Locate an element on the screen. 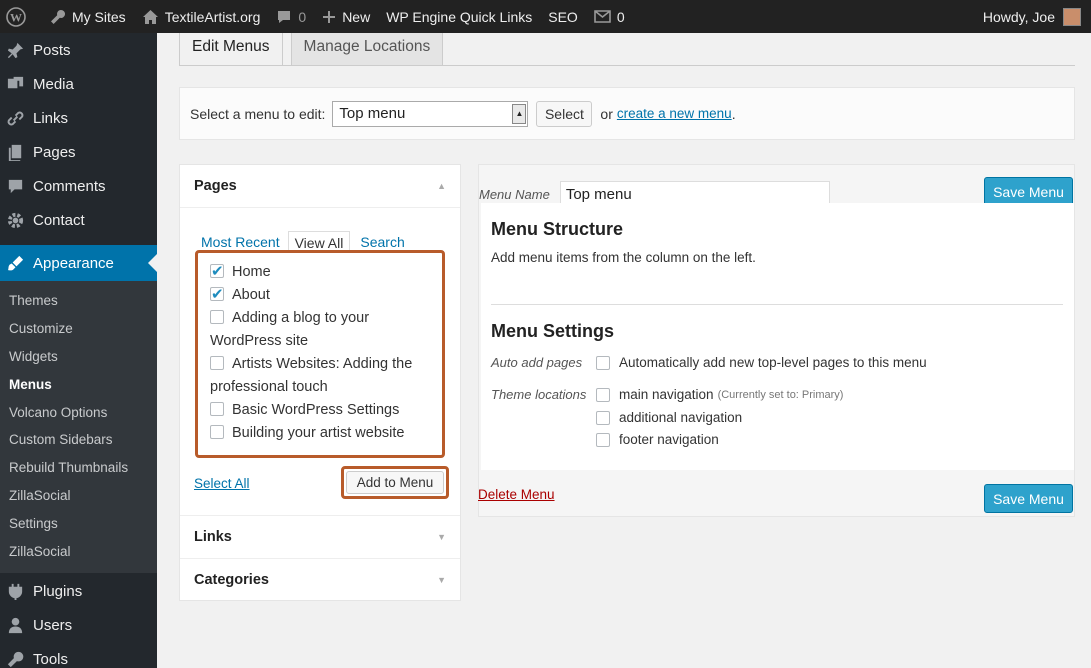  submenu-item-widgets: Widgets is located at coordinates (78, 357).